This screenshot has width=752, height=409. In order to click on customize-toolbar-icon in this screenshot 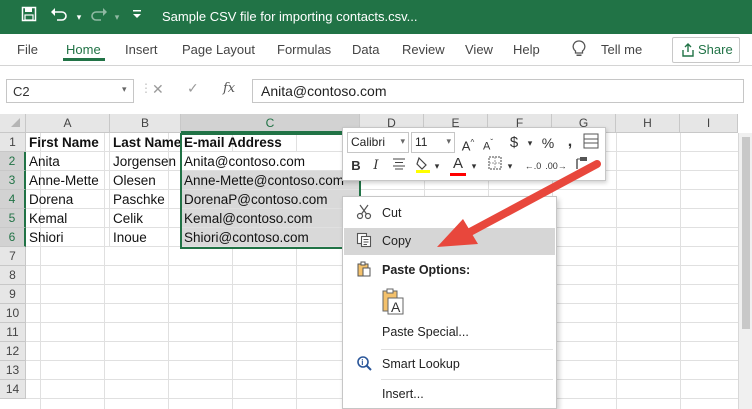, I will do `click(137, 17)`.